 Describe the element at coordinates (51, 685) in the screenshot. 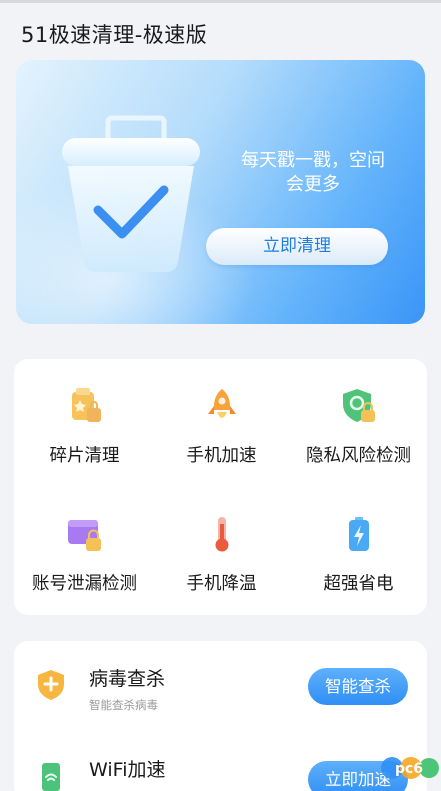

I see `virus-shield-icon` at that location.